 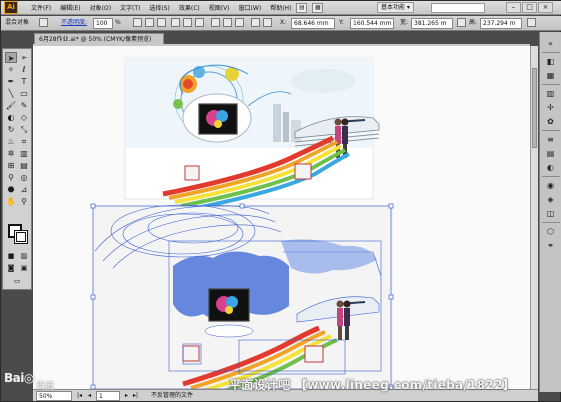 I want to click on mesh-tool-icon: ⊞, so click(x=11, y=165).